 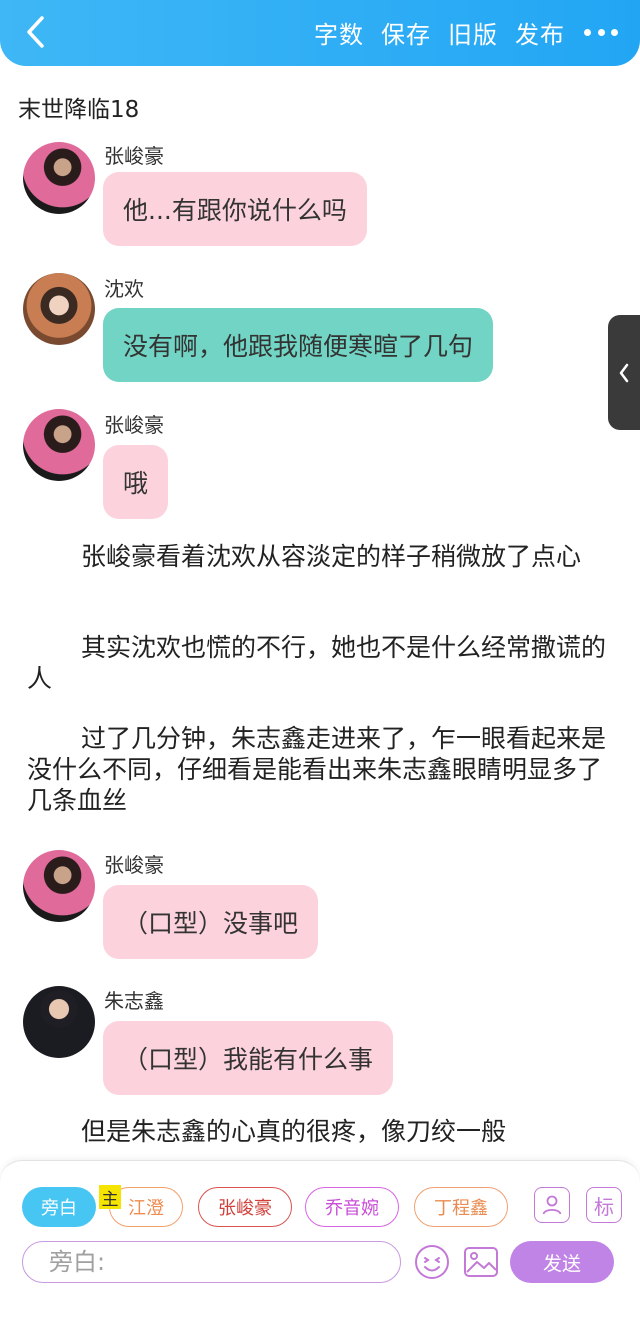 What do you see at coordinates (59, 1207) in the screenshot?
I see `role-narrator-chip: 旁白` at bounding box center [59, 1207].